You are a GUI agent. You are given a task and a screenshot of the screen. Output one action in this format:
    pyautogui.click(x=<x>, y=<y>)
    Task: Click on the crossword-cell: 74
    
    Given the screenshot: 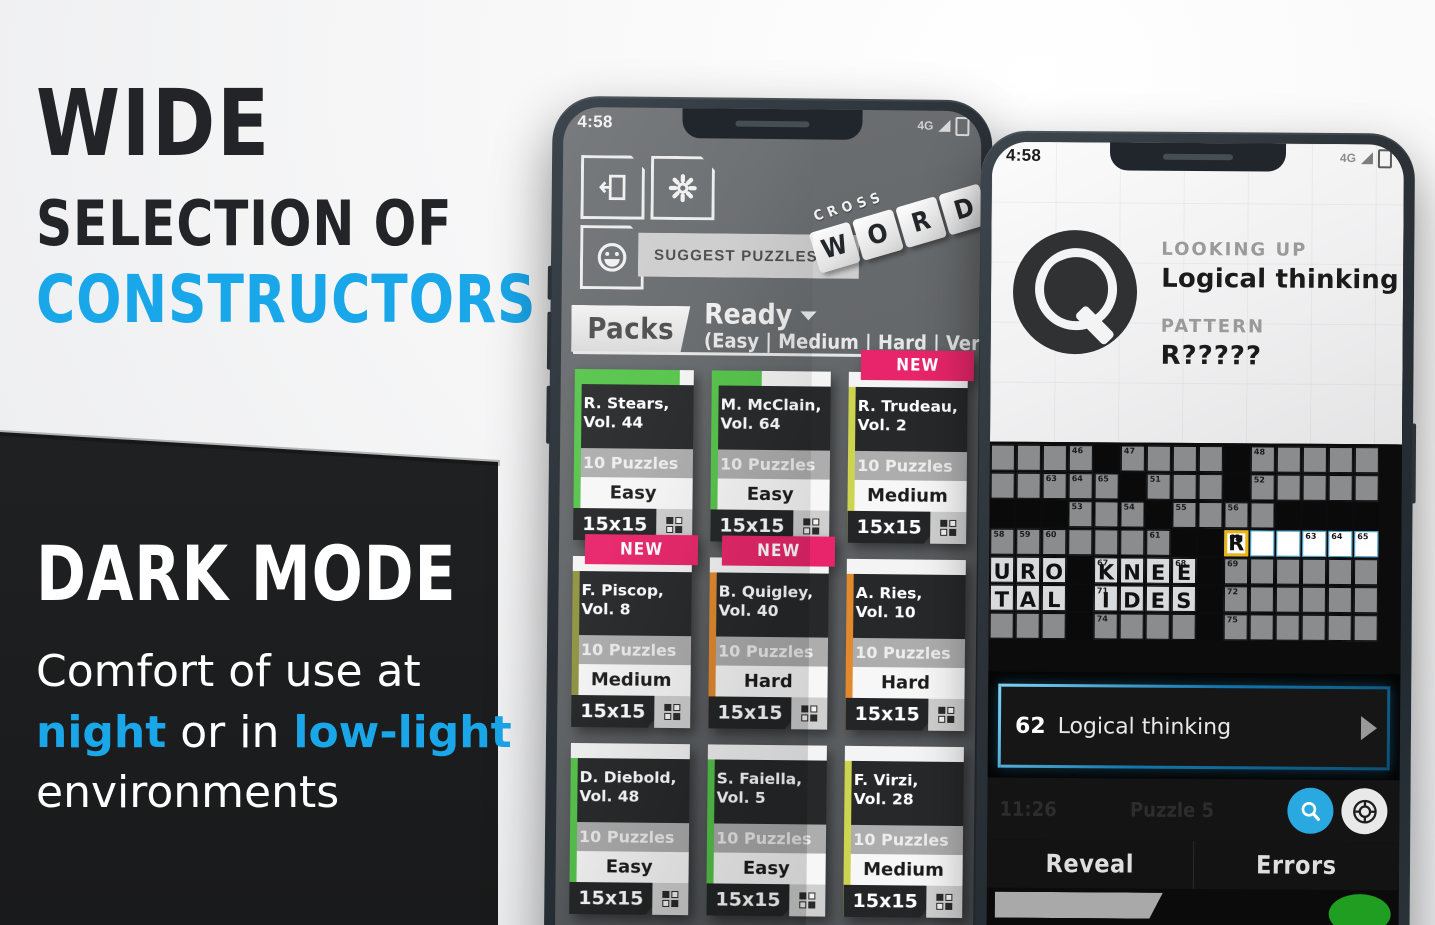 What is the action you would take?
    pyautogui.click(x=1106, y=626)
    